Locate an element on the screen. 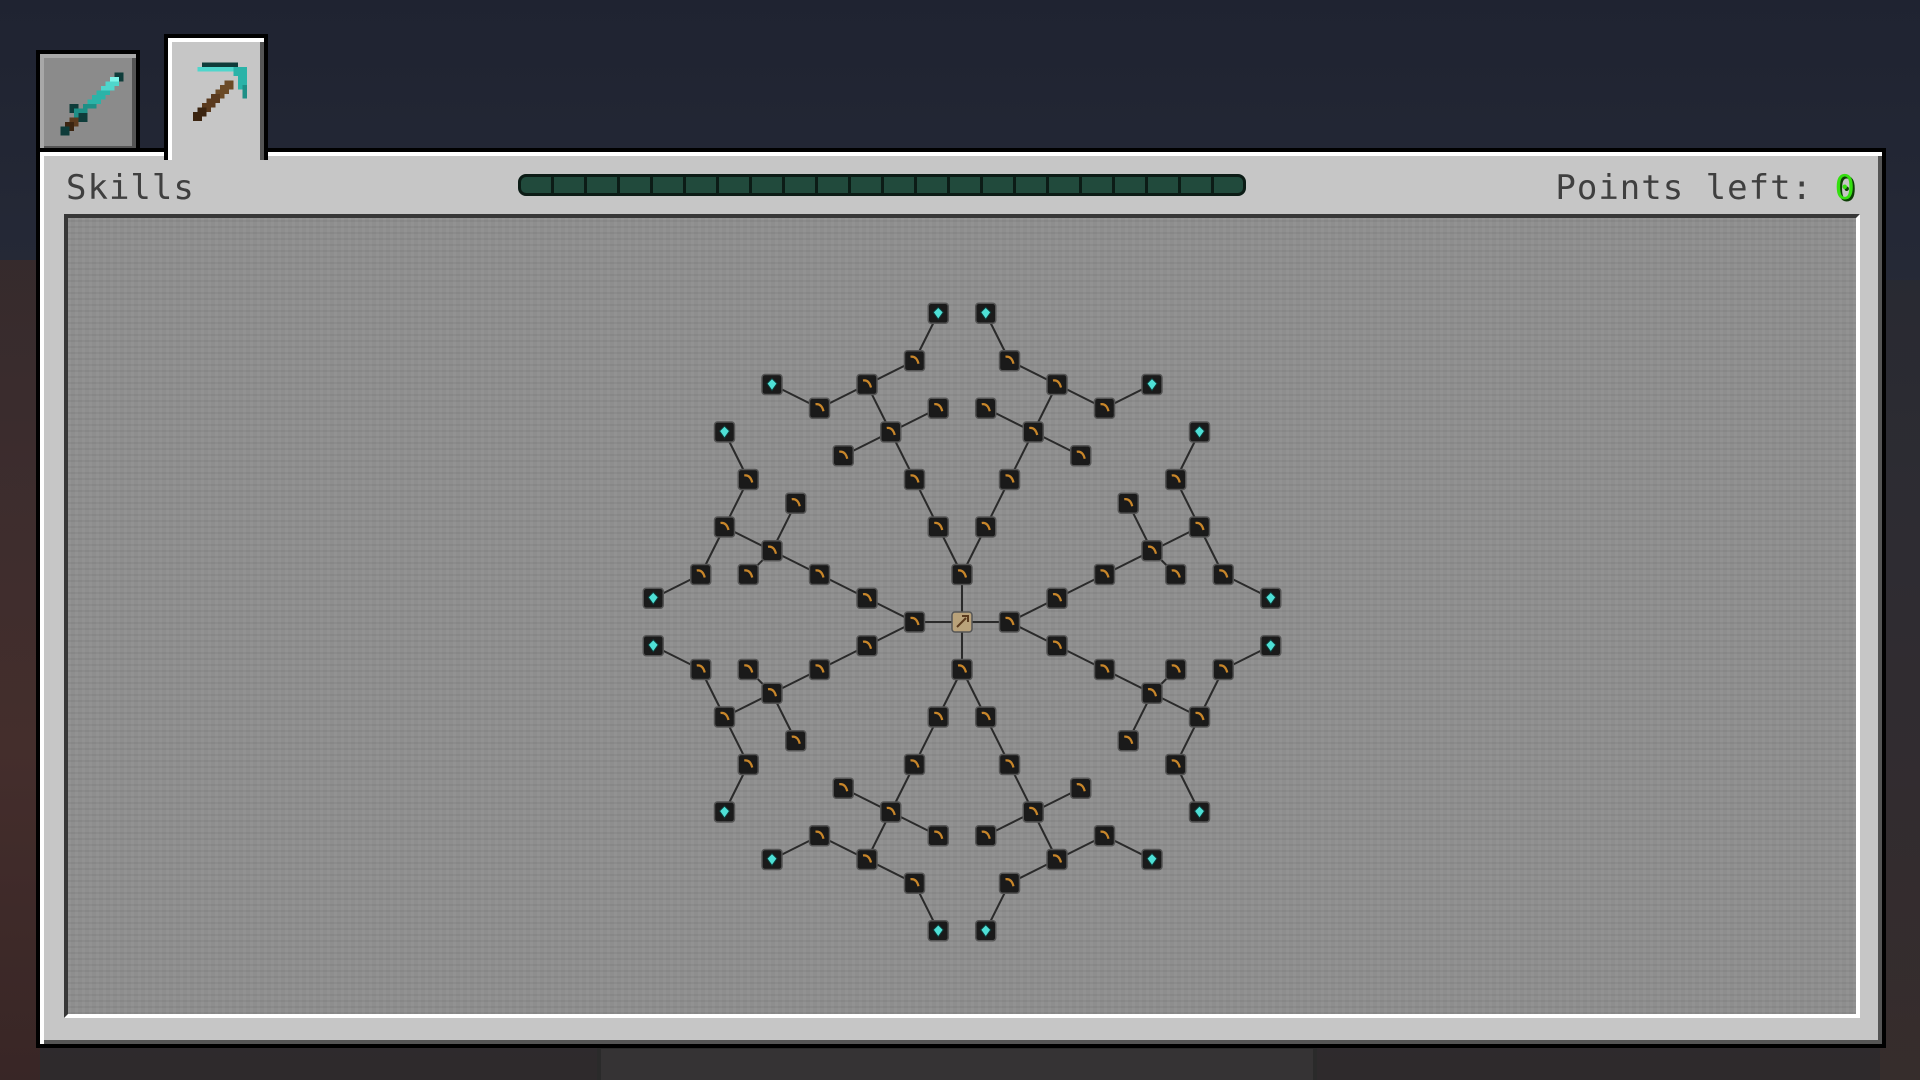 This screenshot has width=1920, height=1080. diamond-pickaxe-icon is located at coordinates (220, 91).